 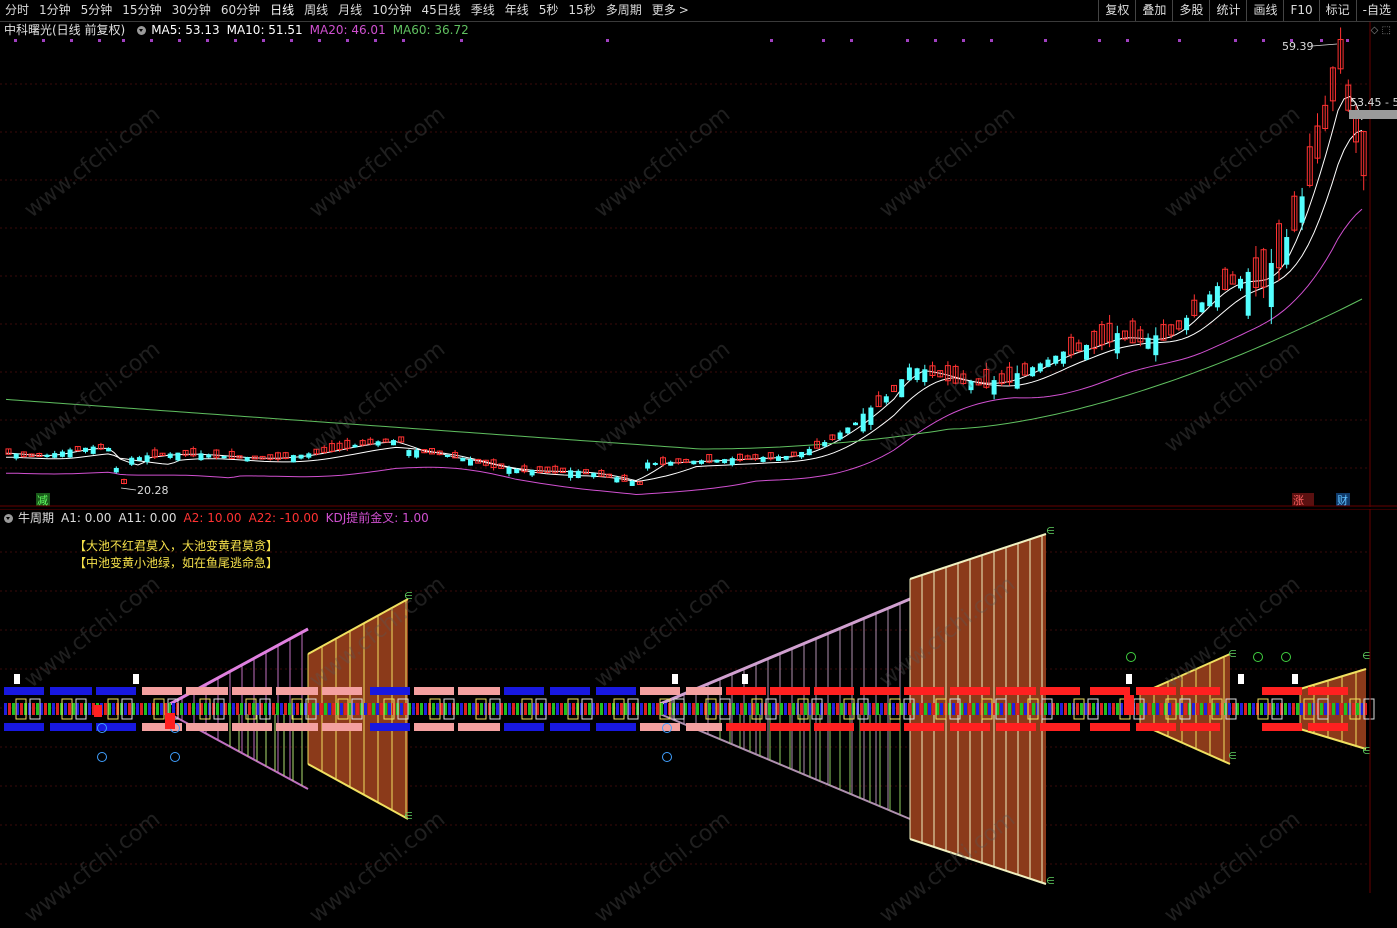 What do you see at coordinates (1376, 10) in the screenshot?
I see `watchlist-button: -自选` at bounding box center [1376, 10].